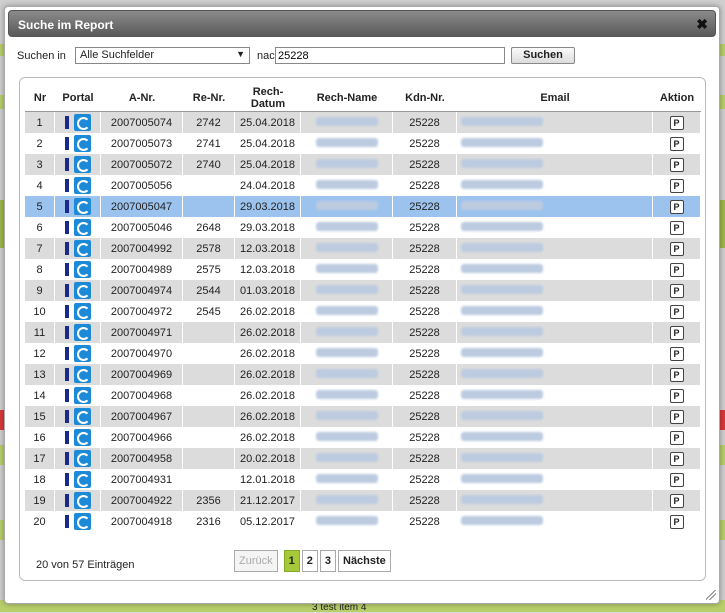 The width and height of the screenshot is (725, 613). Describe the element at coordinates (390, 55) in the screenshot. I see `search-input` at that location.